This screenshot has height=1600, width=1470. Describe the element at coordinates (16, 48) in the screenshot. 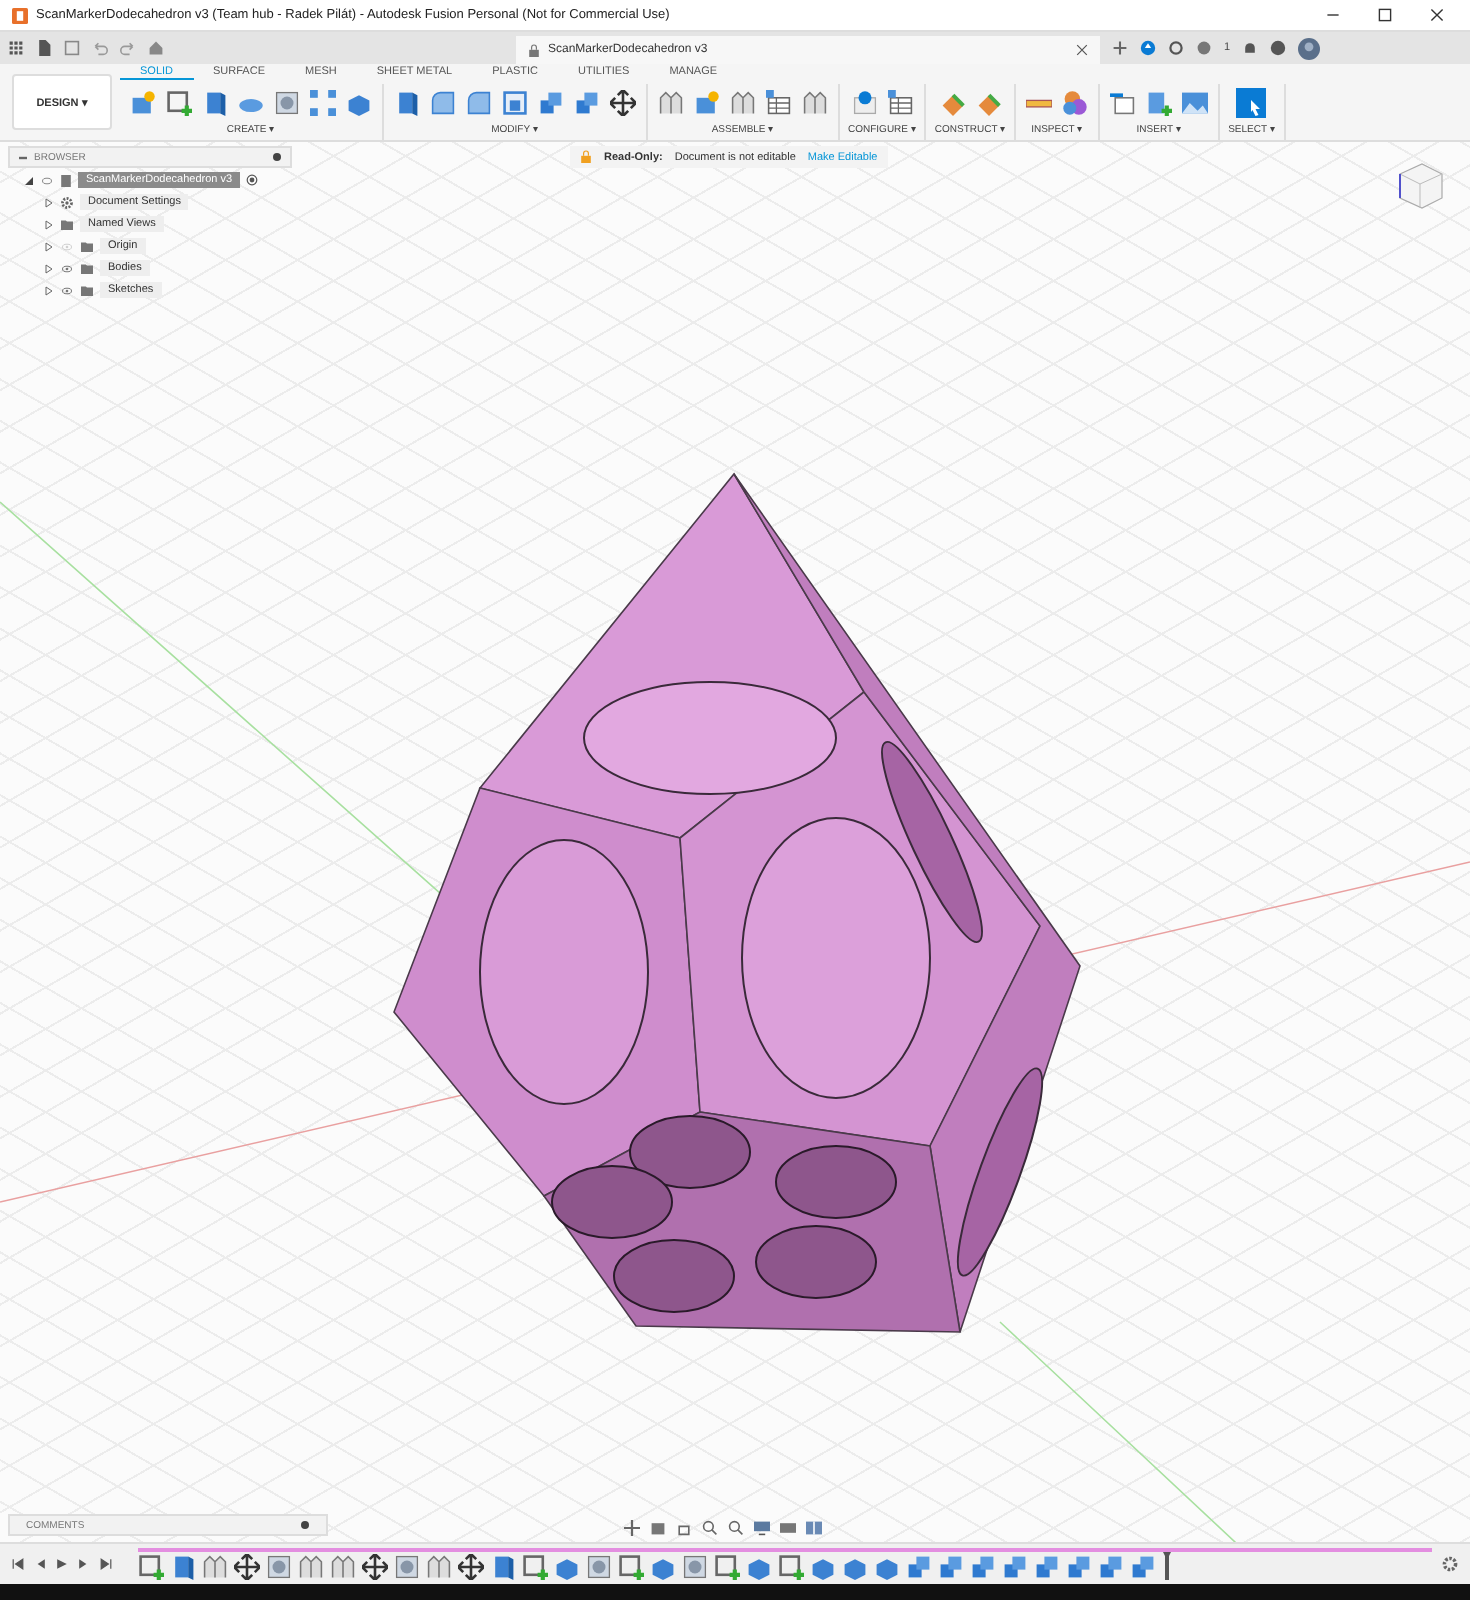

I see `grid-menu-icon` at that location.